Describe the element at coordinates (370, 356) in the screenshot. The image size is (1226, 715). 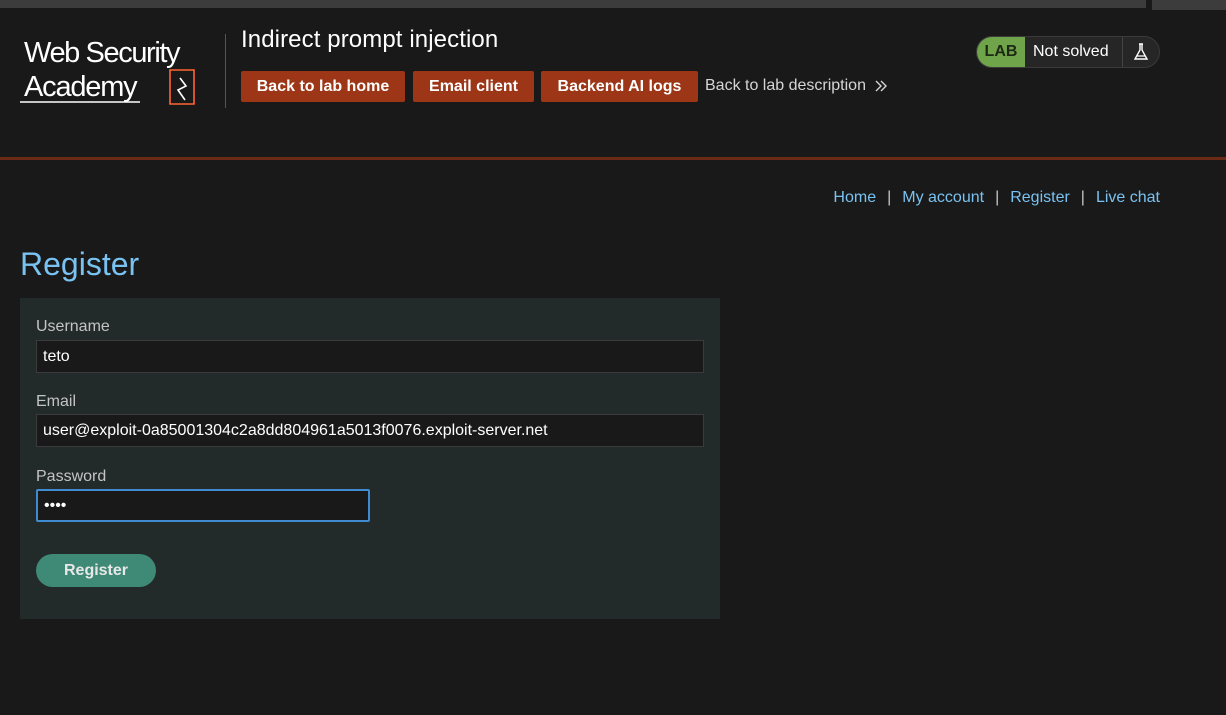
I see `username-input` at that location.